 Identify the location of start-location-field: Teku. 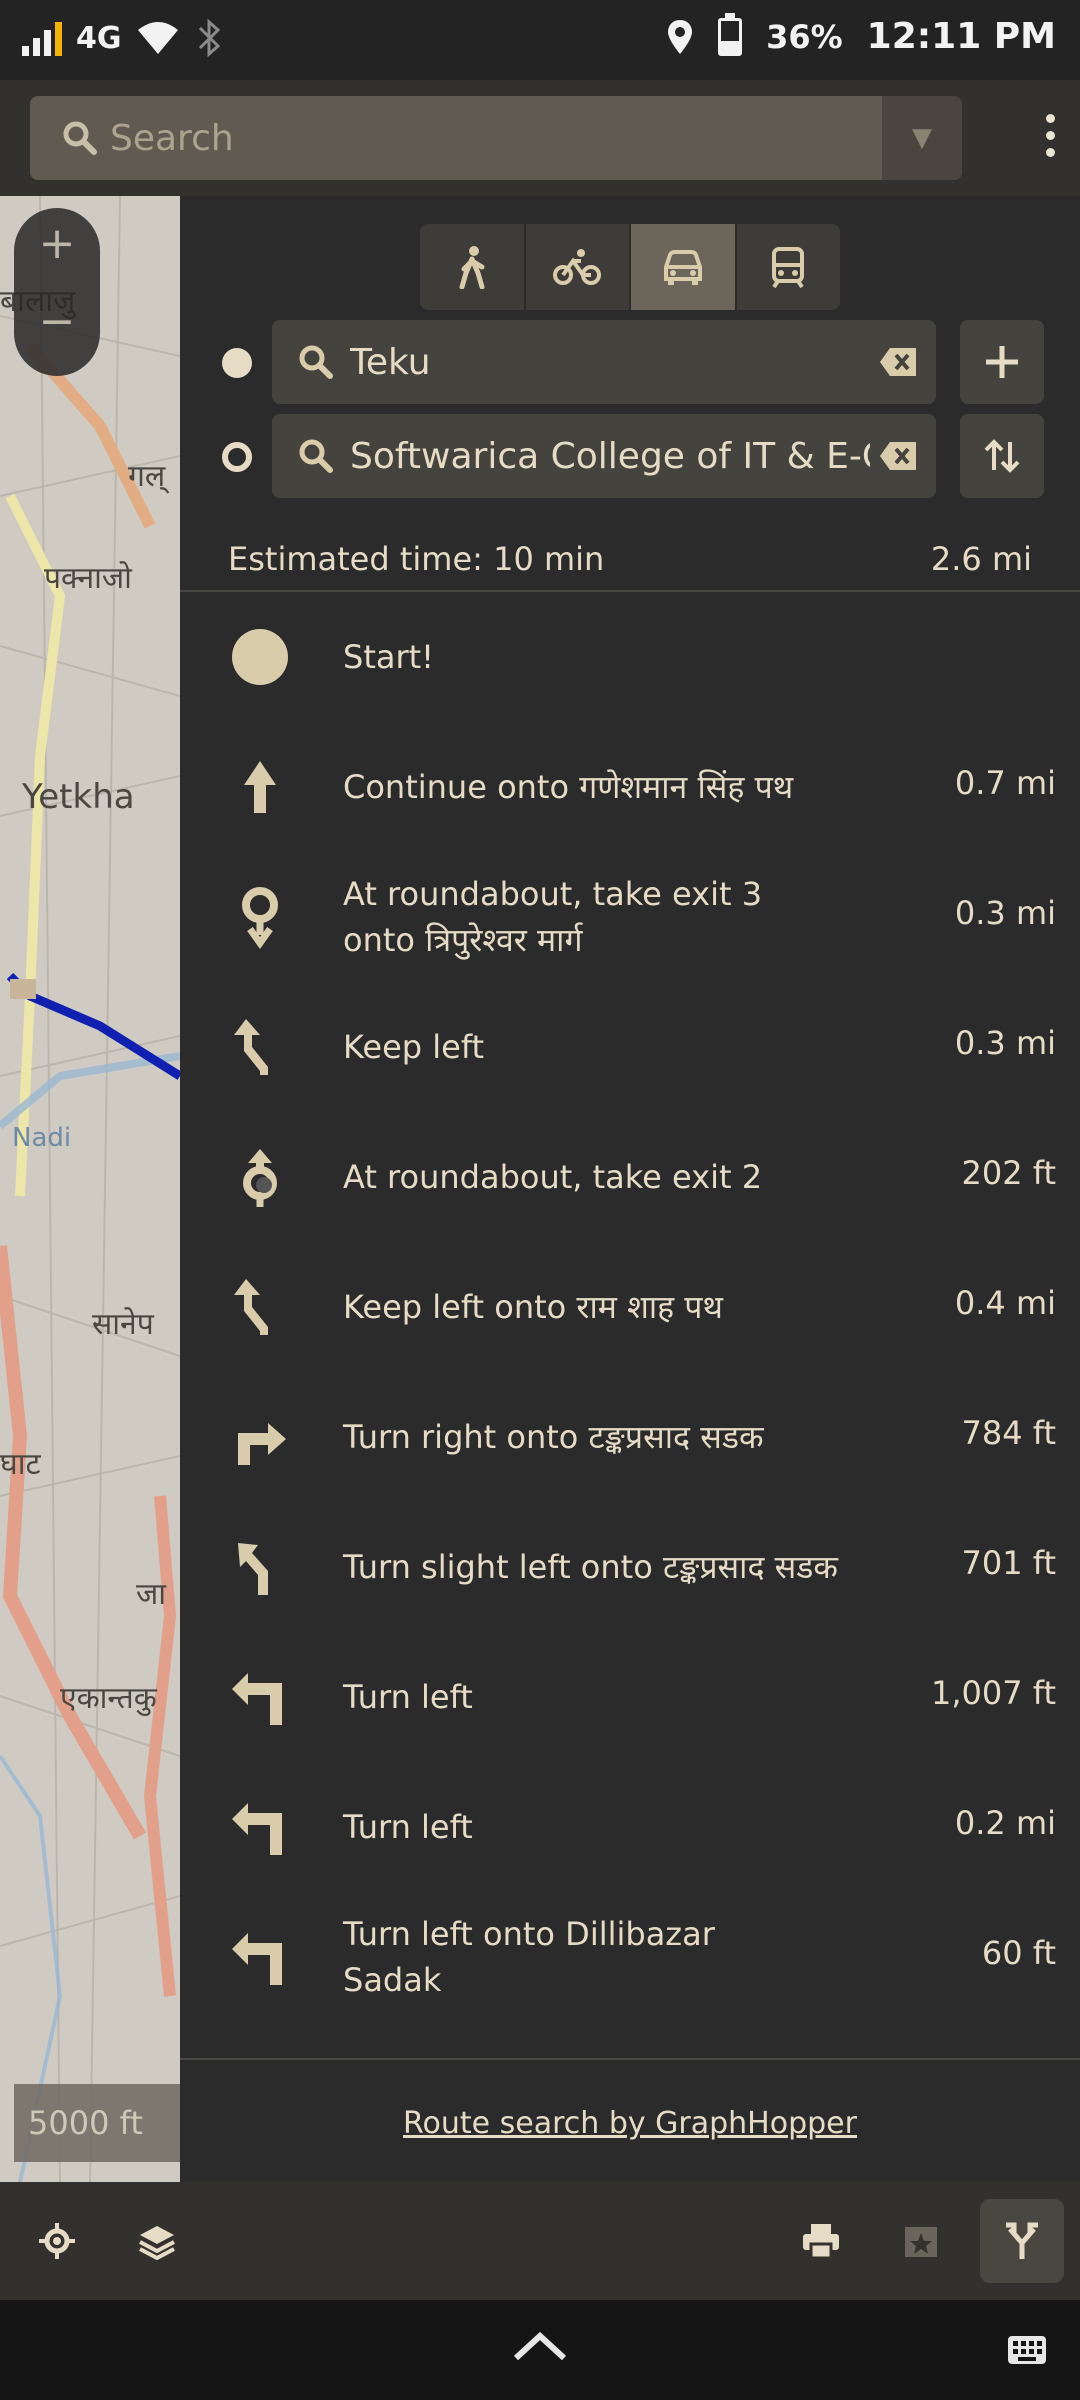
(604, 362).